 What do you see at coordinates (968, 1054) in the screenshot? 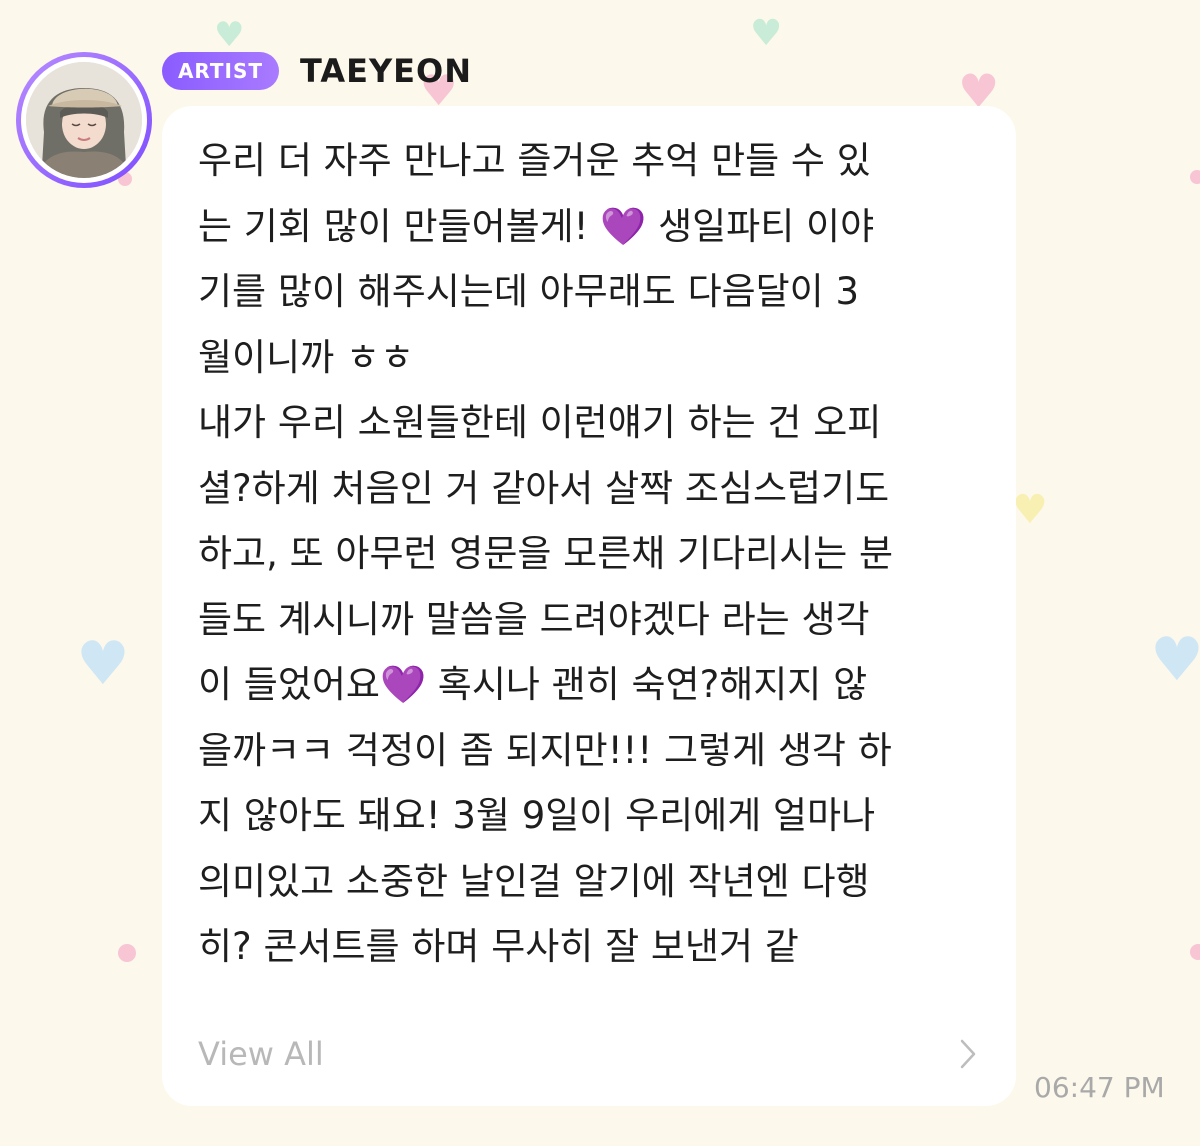
I see `chevron-right-icon` at bounding box center [968, 1054].